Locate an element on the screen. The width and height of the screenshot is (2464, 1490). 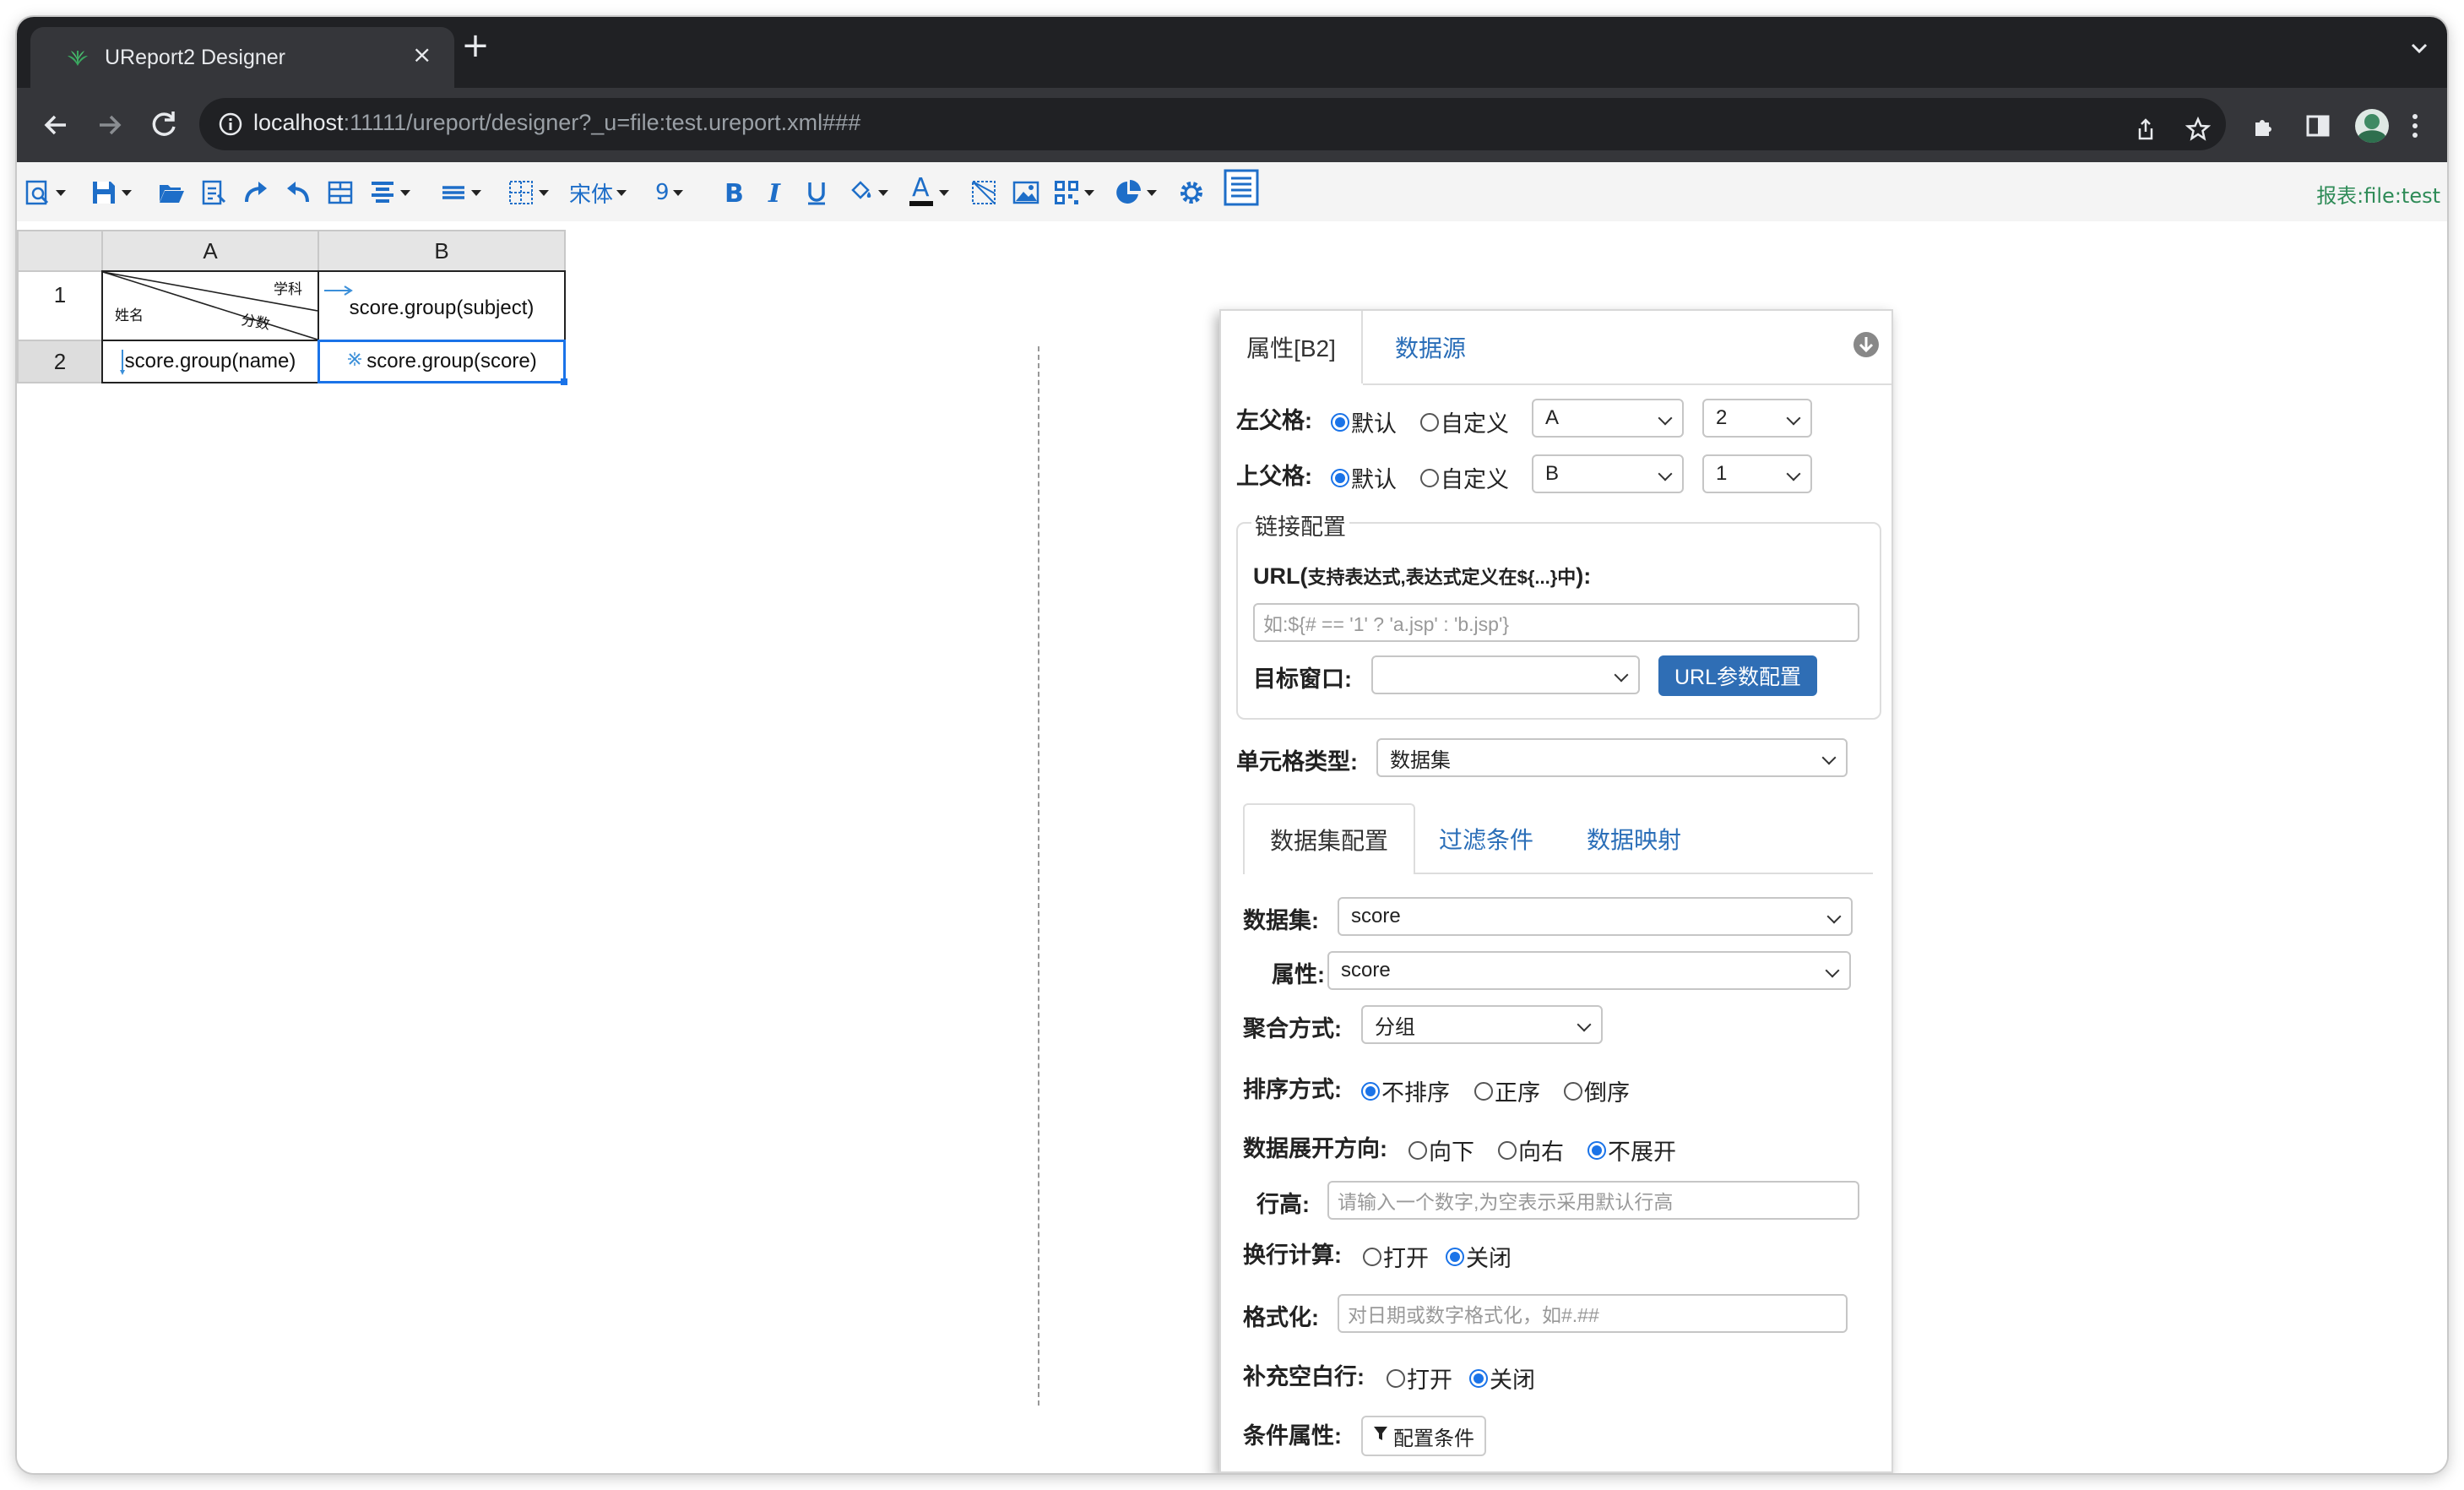
left-parent-row-select: 2 is located at coordinates (1757, 419).